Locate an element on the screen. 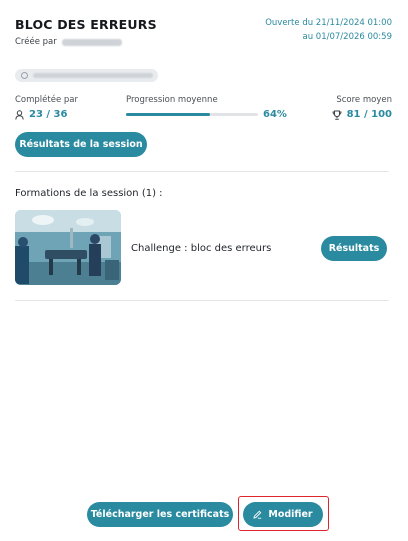 Image resolution: width=408 pixels, height=541 pixels. edit-button: Modifier is located at coordinates (283, 514).